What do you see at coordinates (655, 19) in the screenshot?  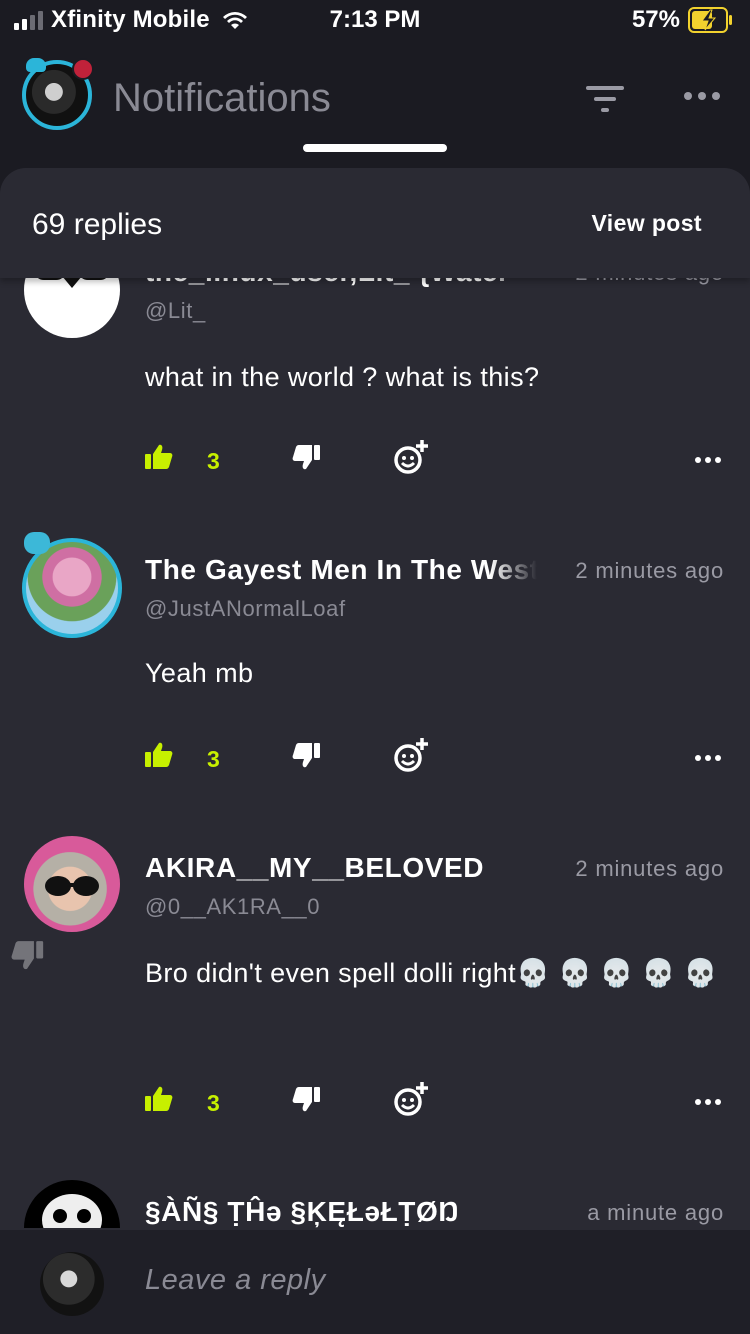 I see `battery-percent: 57%` at bounding box center [655, 19].